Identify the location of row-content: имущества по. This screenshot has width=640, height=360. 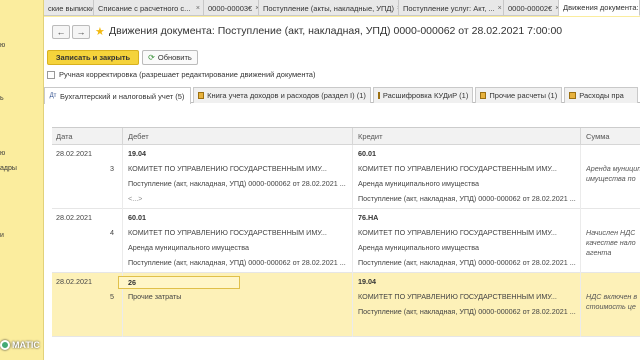
(611, 178).